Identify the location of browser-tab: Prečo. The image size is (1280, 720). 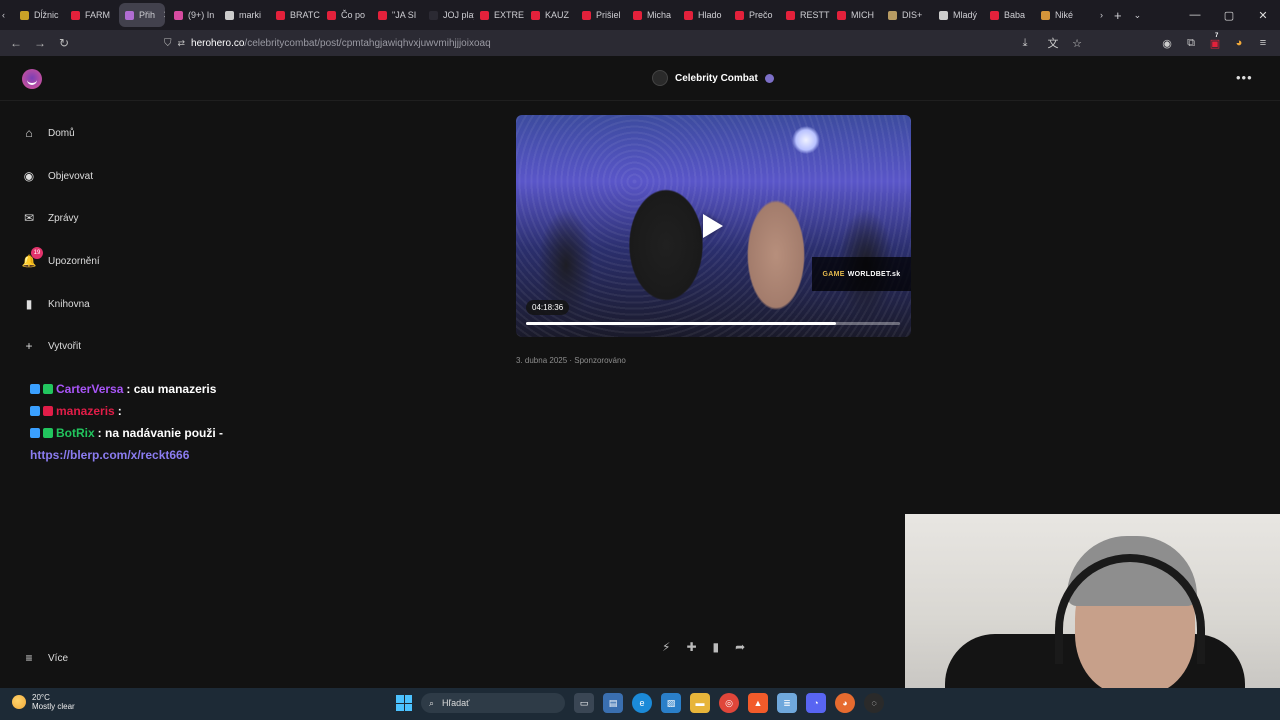
(754, 15).